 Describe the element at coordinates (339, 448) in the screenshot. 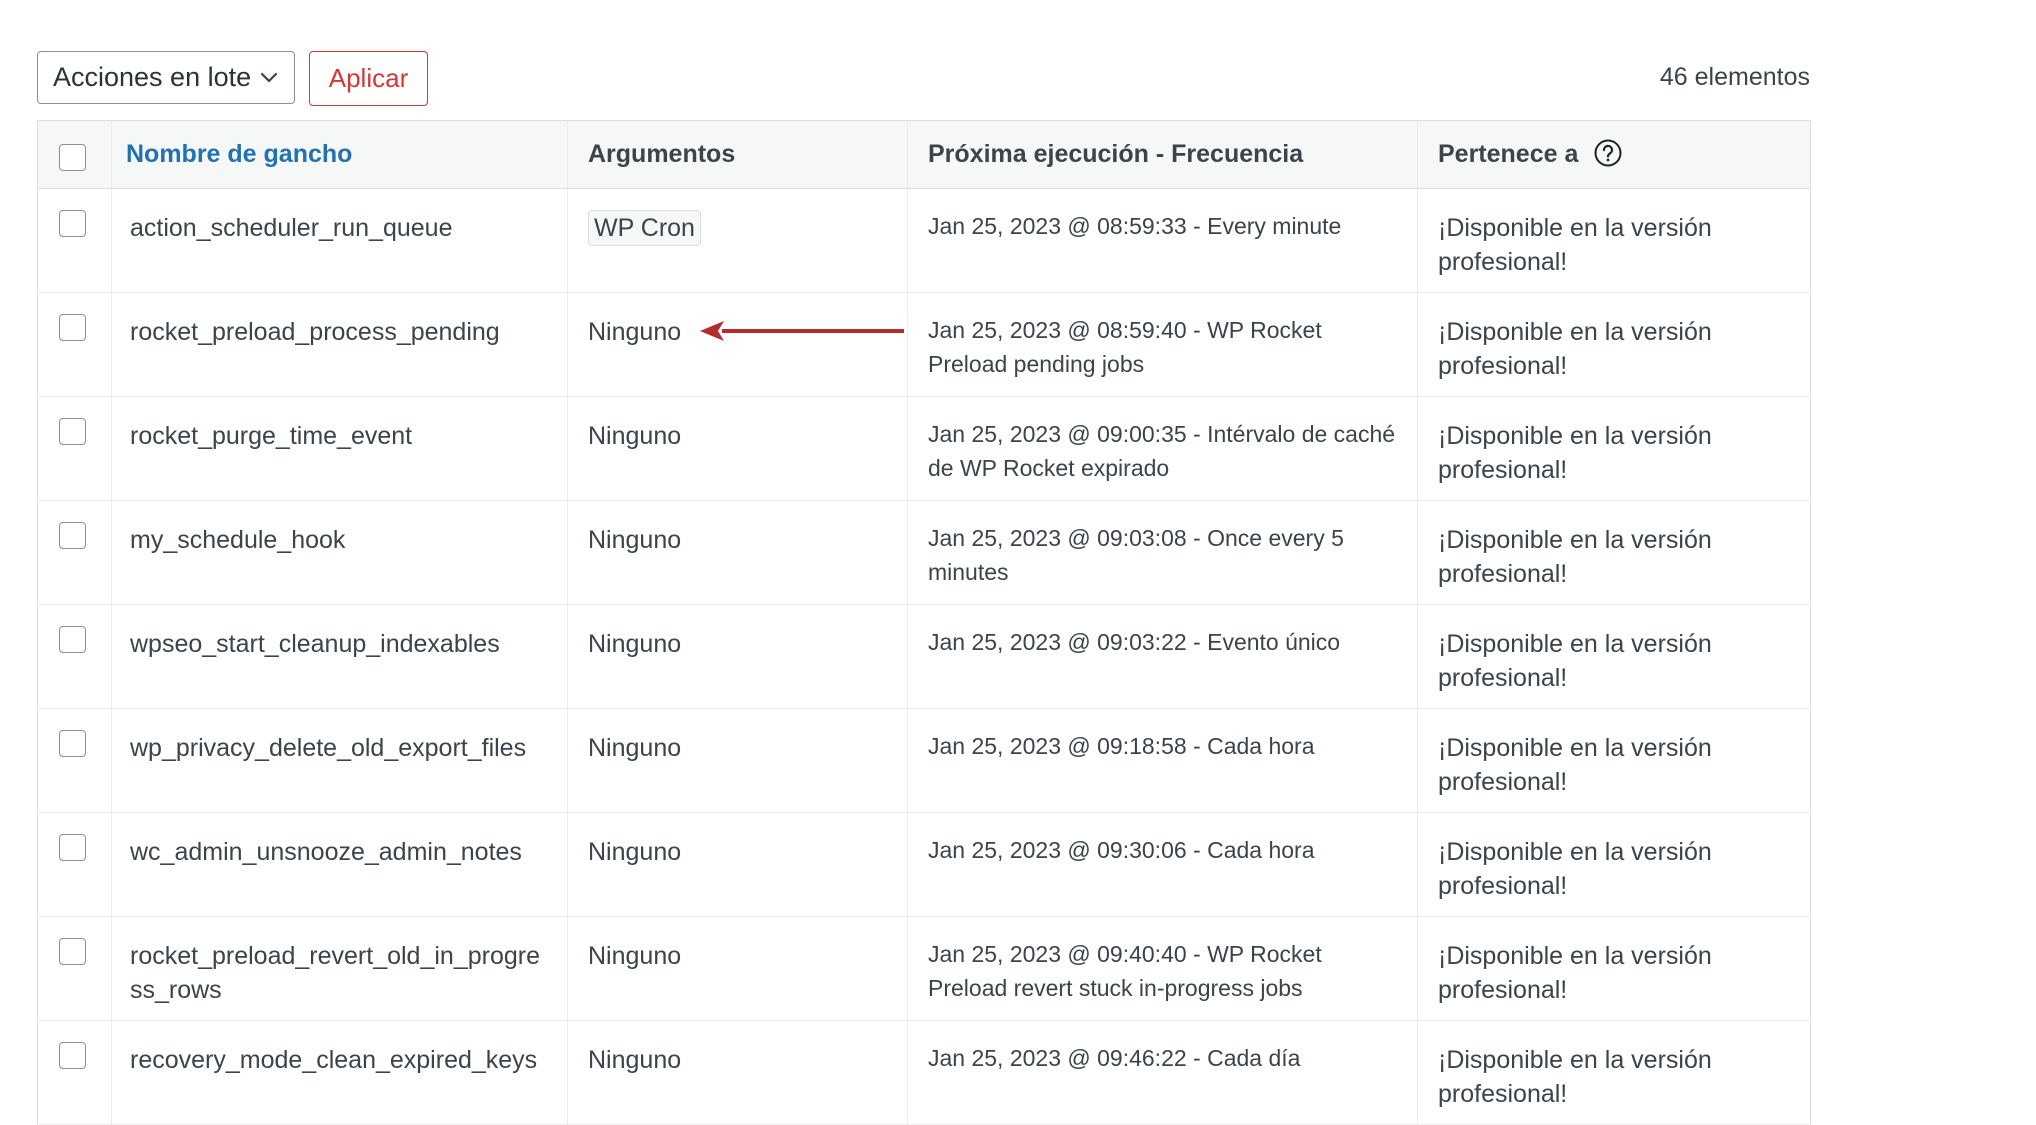

I see `hook-name: rocket_purge_time_event` at that location.